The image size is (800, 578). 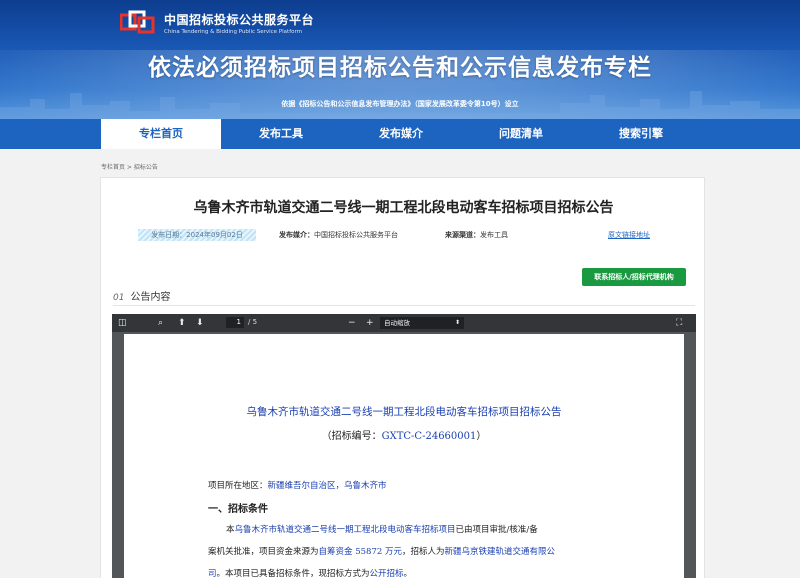 I want to click on fund-span: 自筹资金 55872 万元, so click(x=360, y=552).